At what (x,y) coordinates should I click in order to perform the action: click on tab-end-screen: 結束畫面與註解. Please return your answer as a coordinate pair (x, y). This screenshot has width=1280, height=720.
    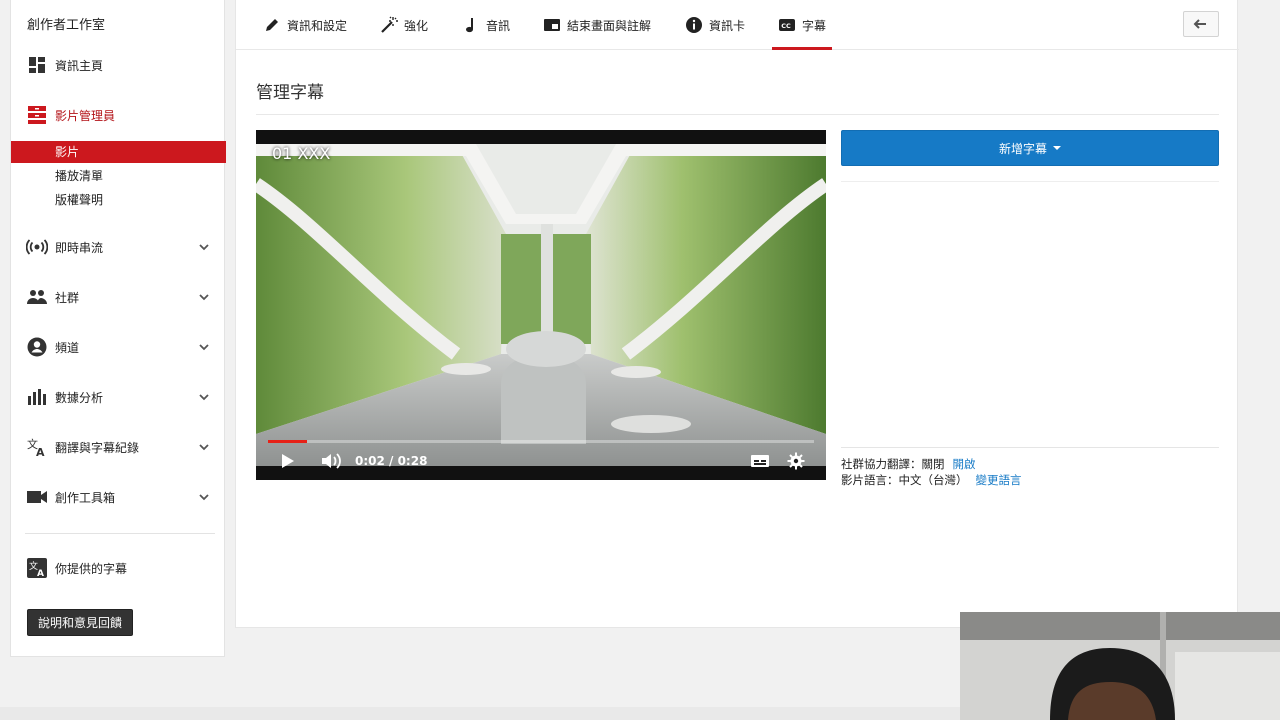
    Looking at the image, I should click on (597, 25).